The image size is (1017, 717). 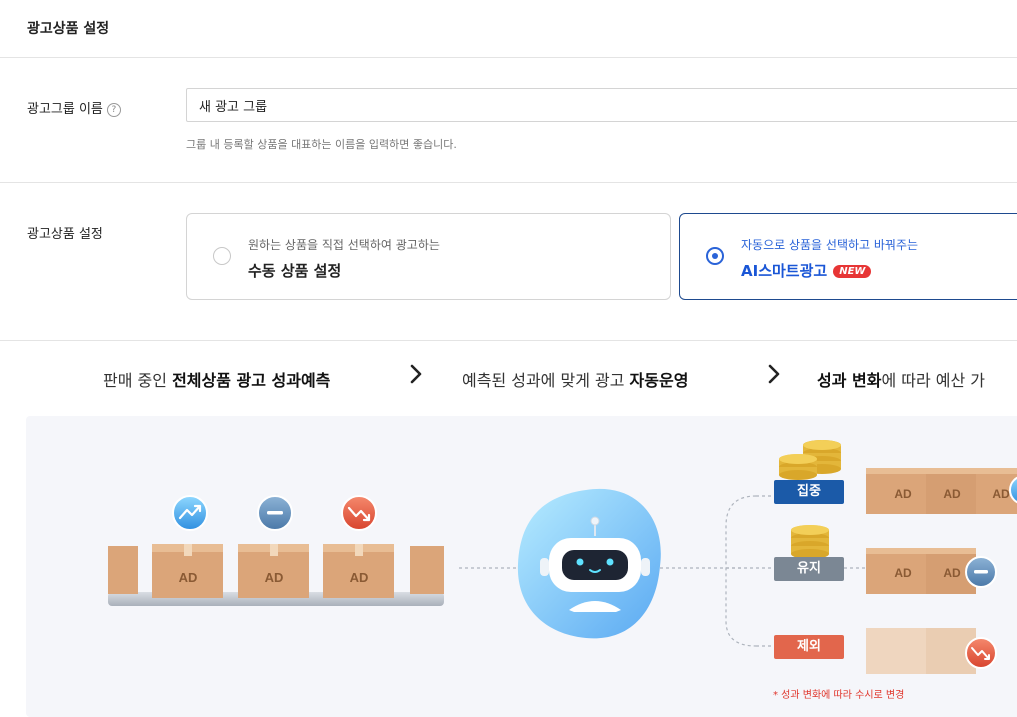 What do you see at coordinates (849, 380) in the screenshot?
I see `flow-step-3-bold: 성과 변화` at bounding box center [849, 380].